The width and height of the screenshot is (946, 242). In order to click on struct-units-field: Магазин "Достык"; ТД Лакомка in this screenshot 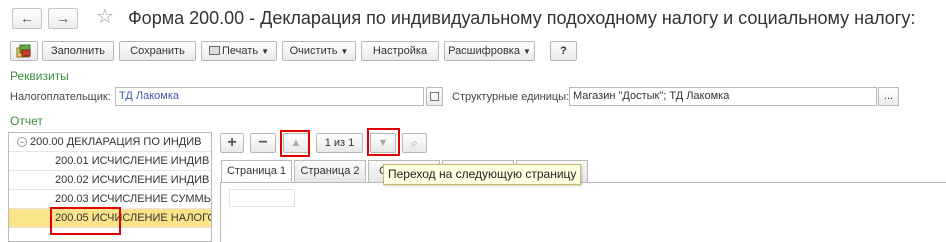, I will do `click(723, 96)`.